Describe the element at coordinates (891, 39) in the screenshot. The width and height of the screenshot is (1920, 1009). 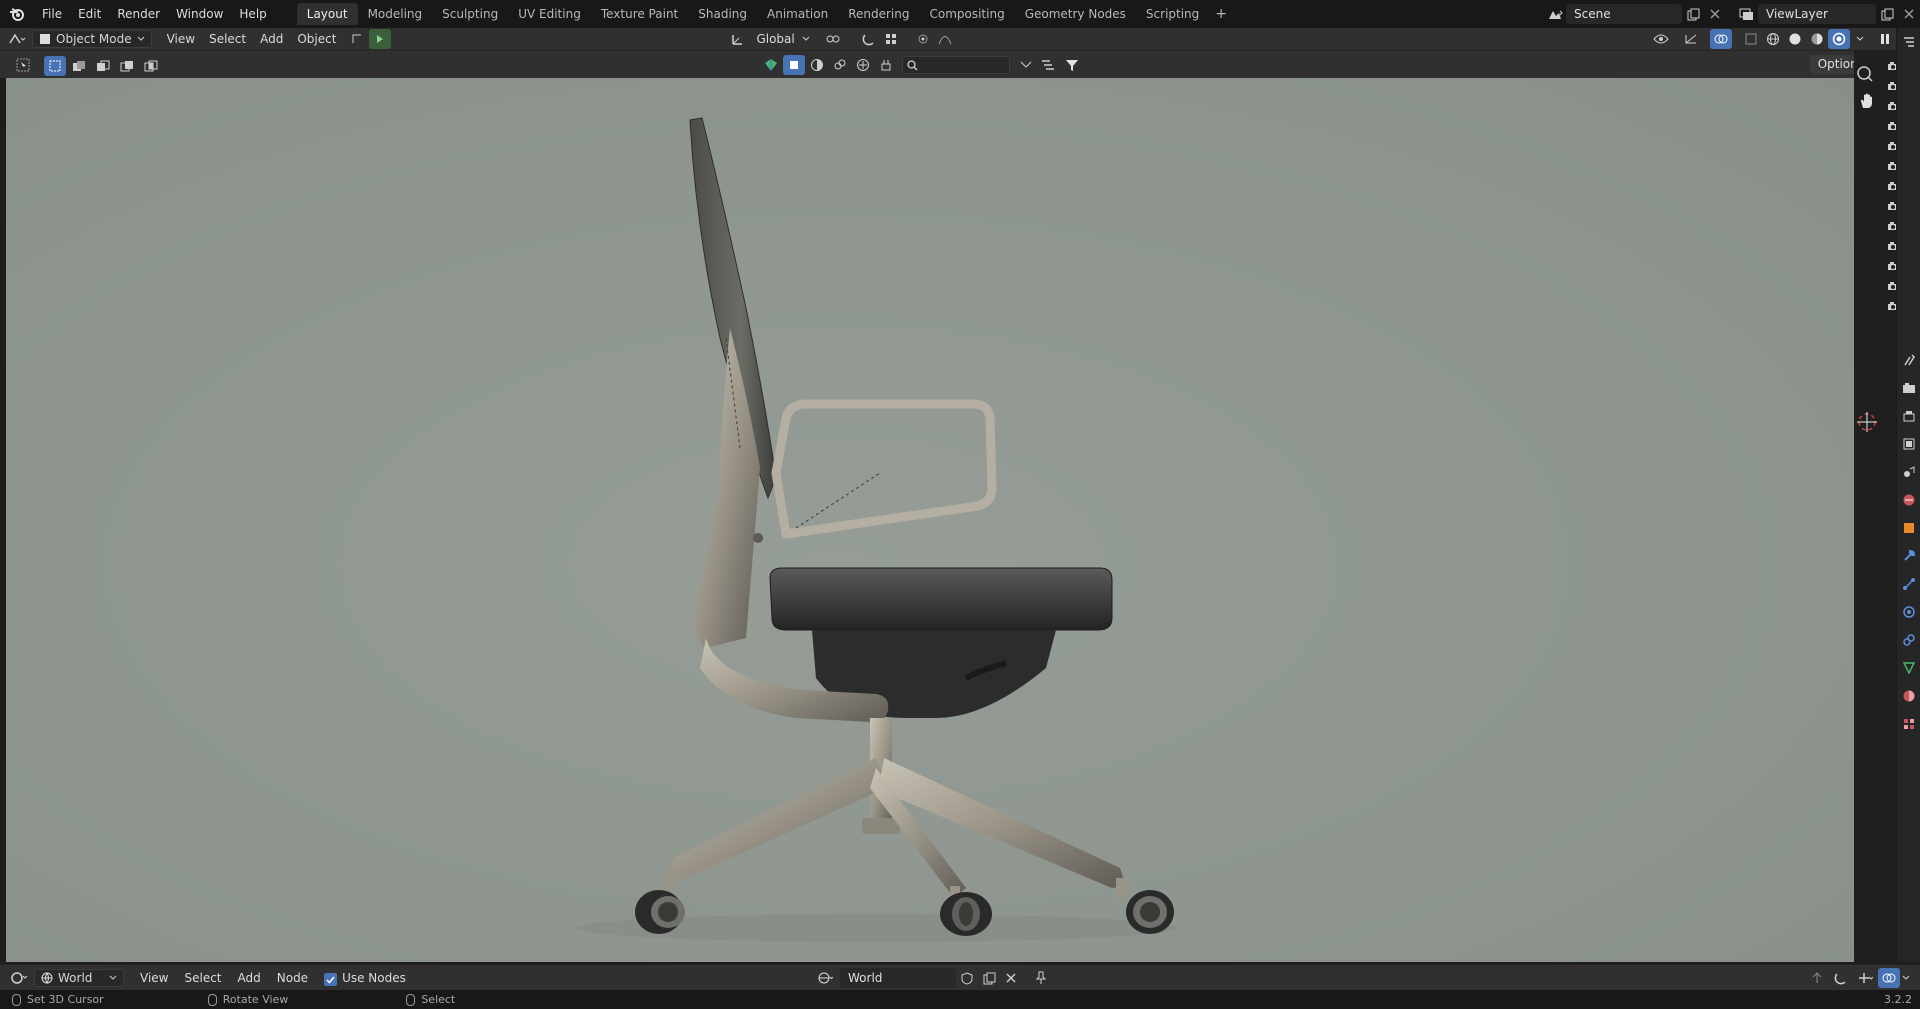
I see `snap-increment-icon` at that location.